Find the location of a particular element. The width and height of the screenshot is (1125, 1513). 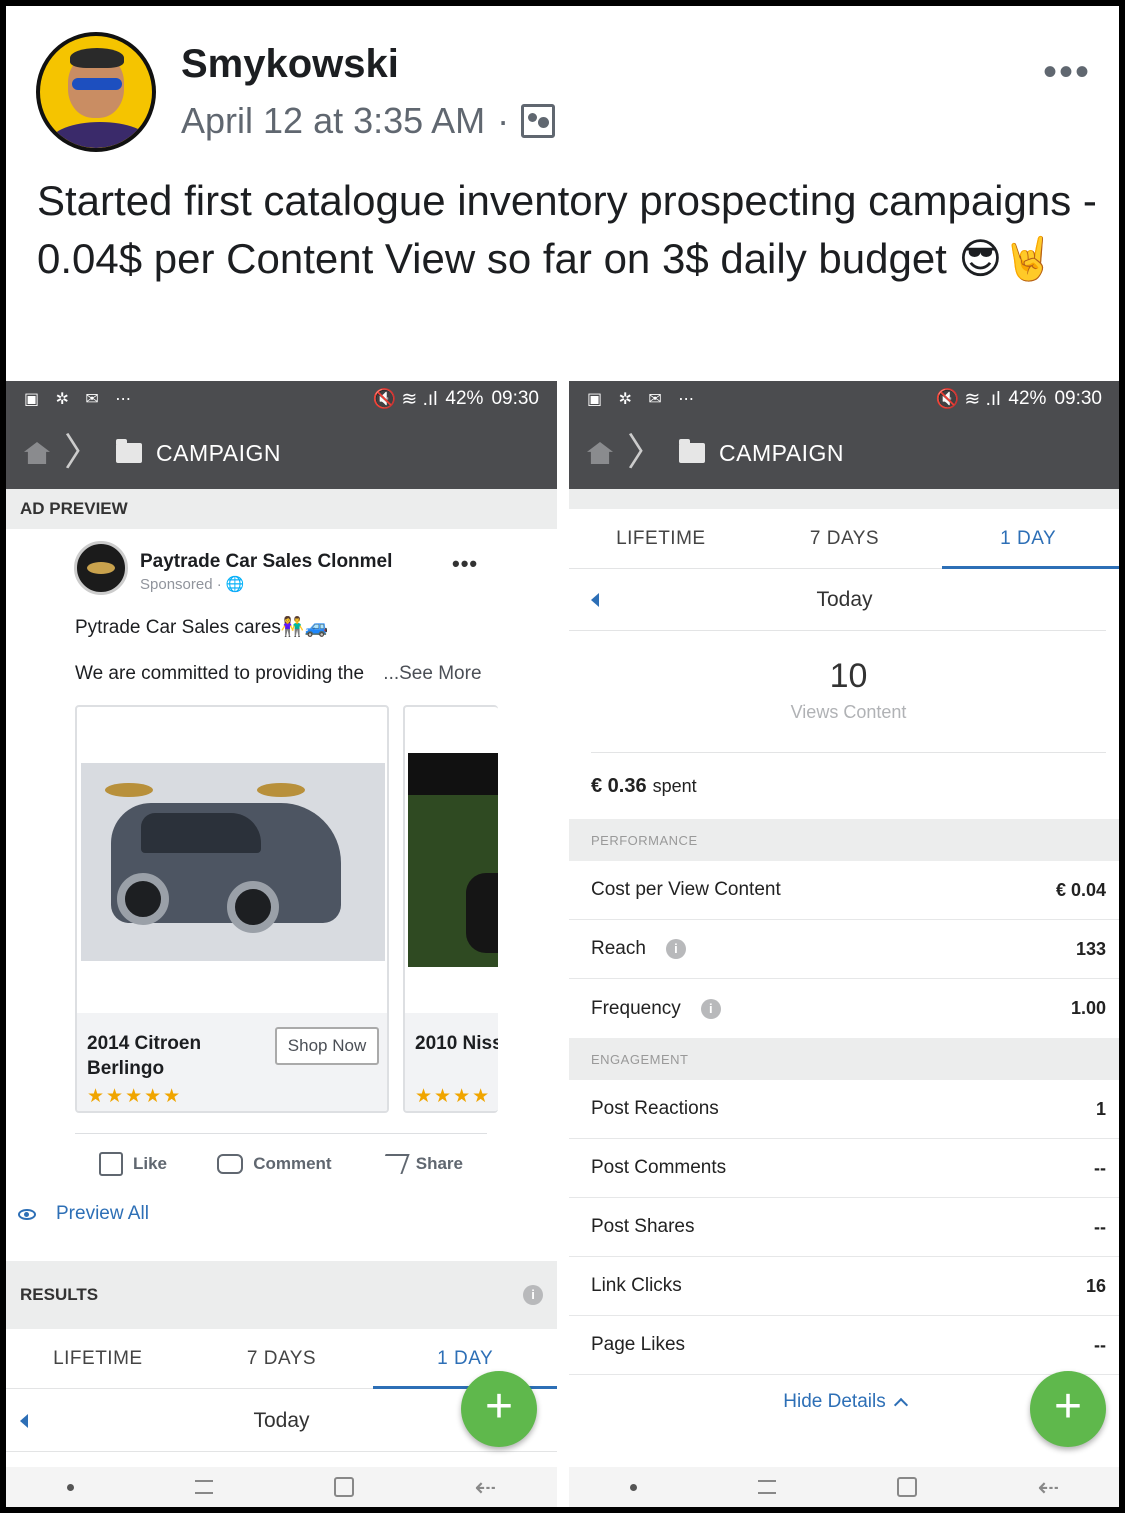

car-wheel-shape is located at coordinates (143, 899).